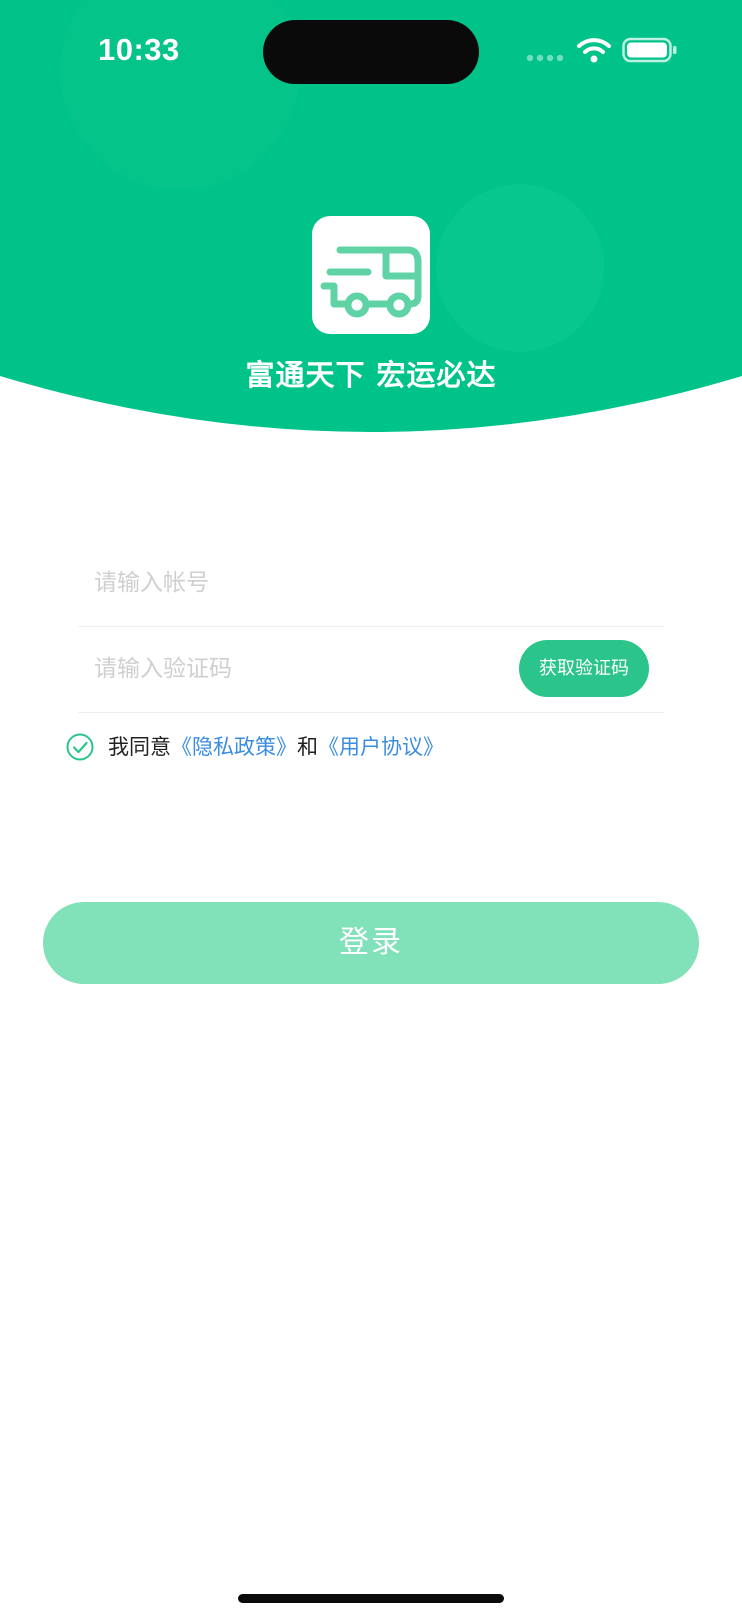  Describe the element at coordinates (139, 49) in the screenshot. I see `status-time: 10:33` at that location.